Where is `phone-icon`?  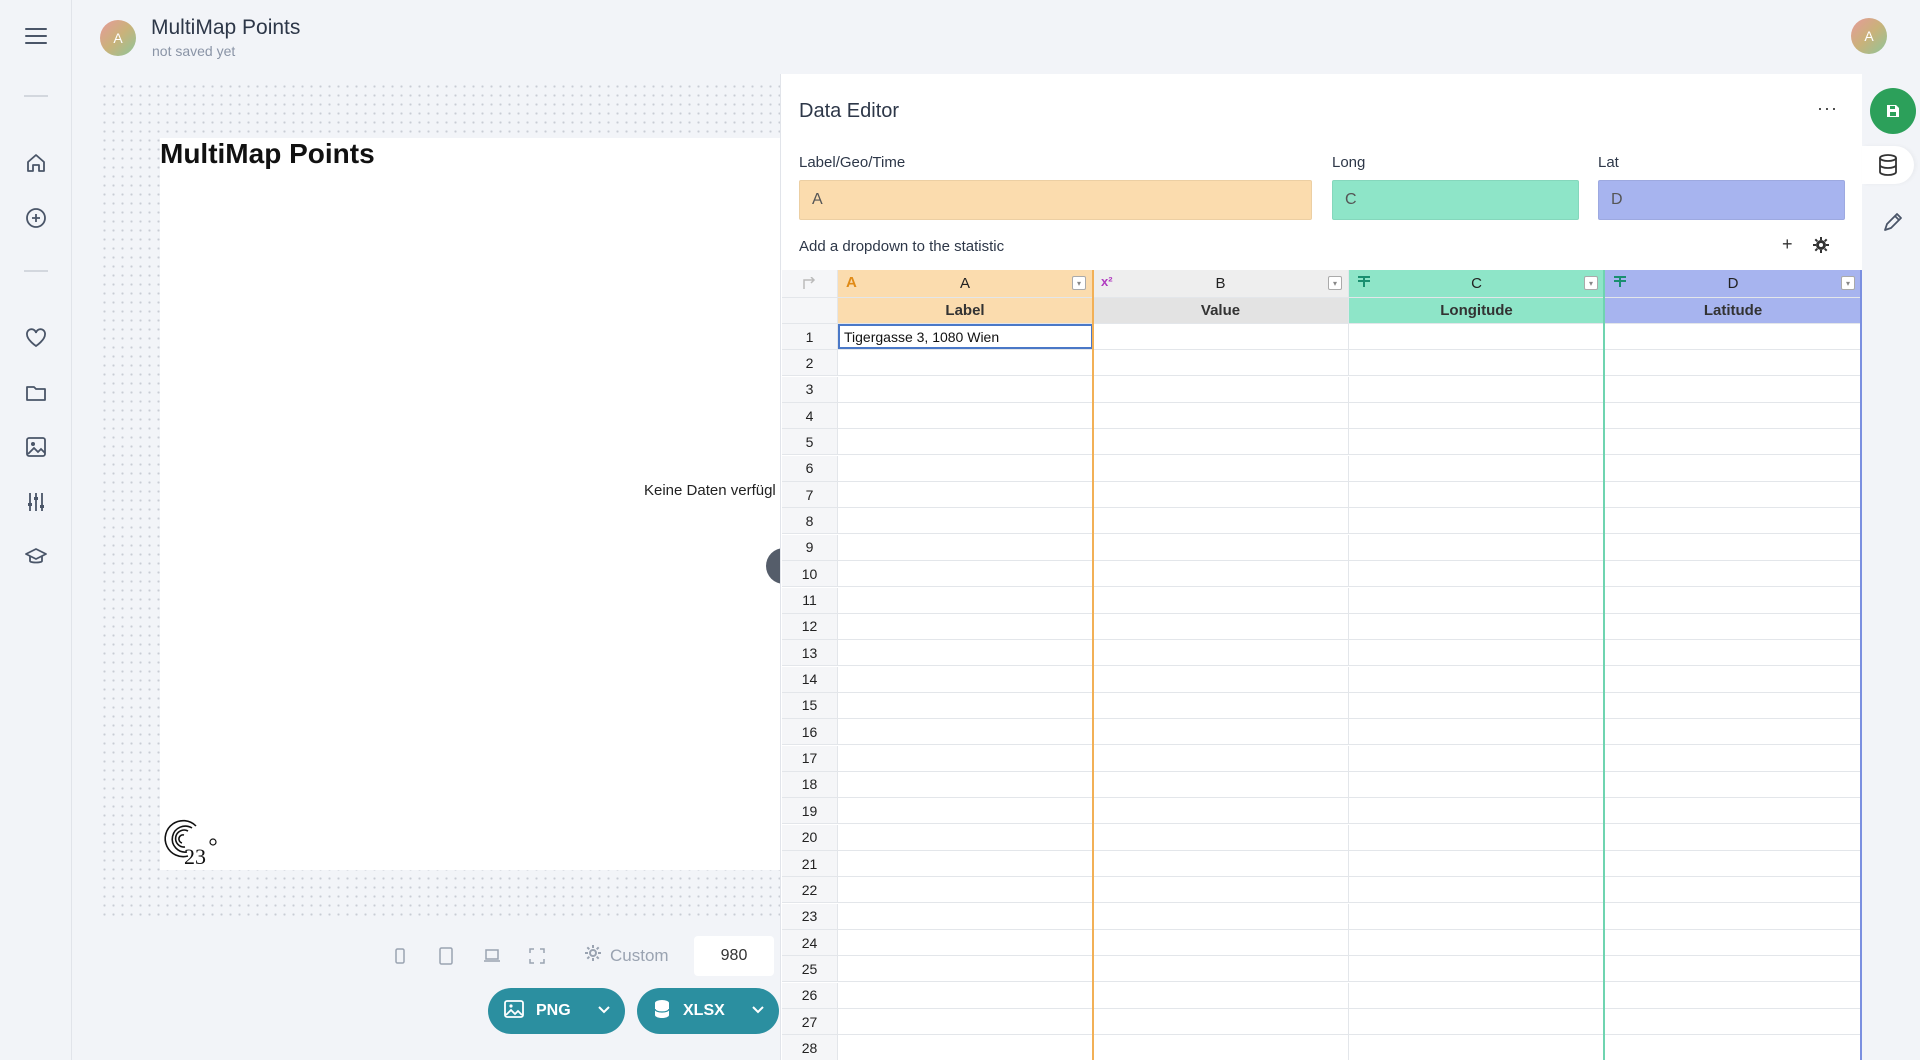
phone-icon is located at coordinates (400, 956).